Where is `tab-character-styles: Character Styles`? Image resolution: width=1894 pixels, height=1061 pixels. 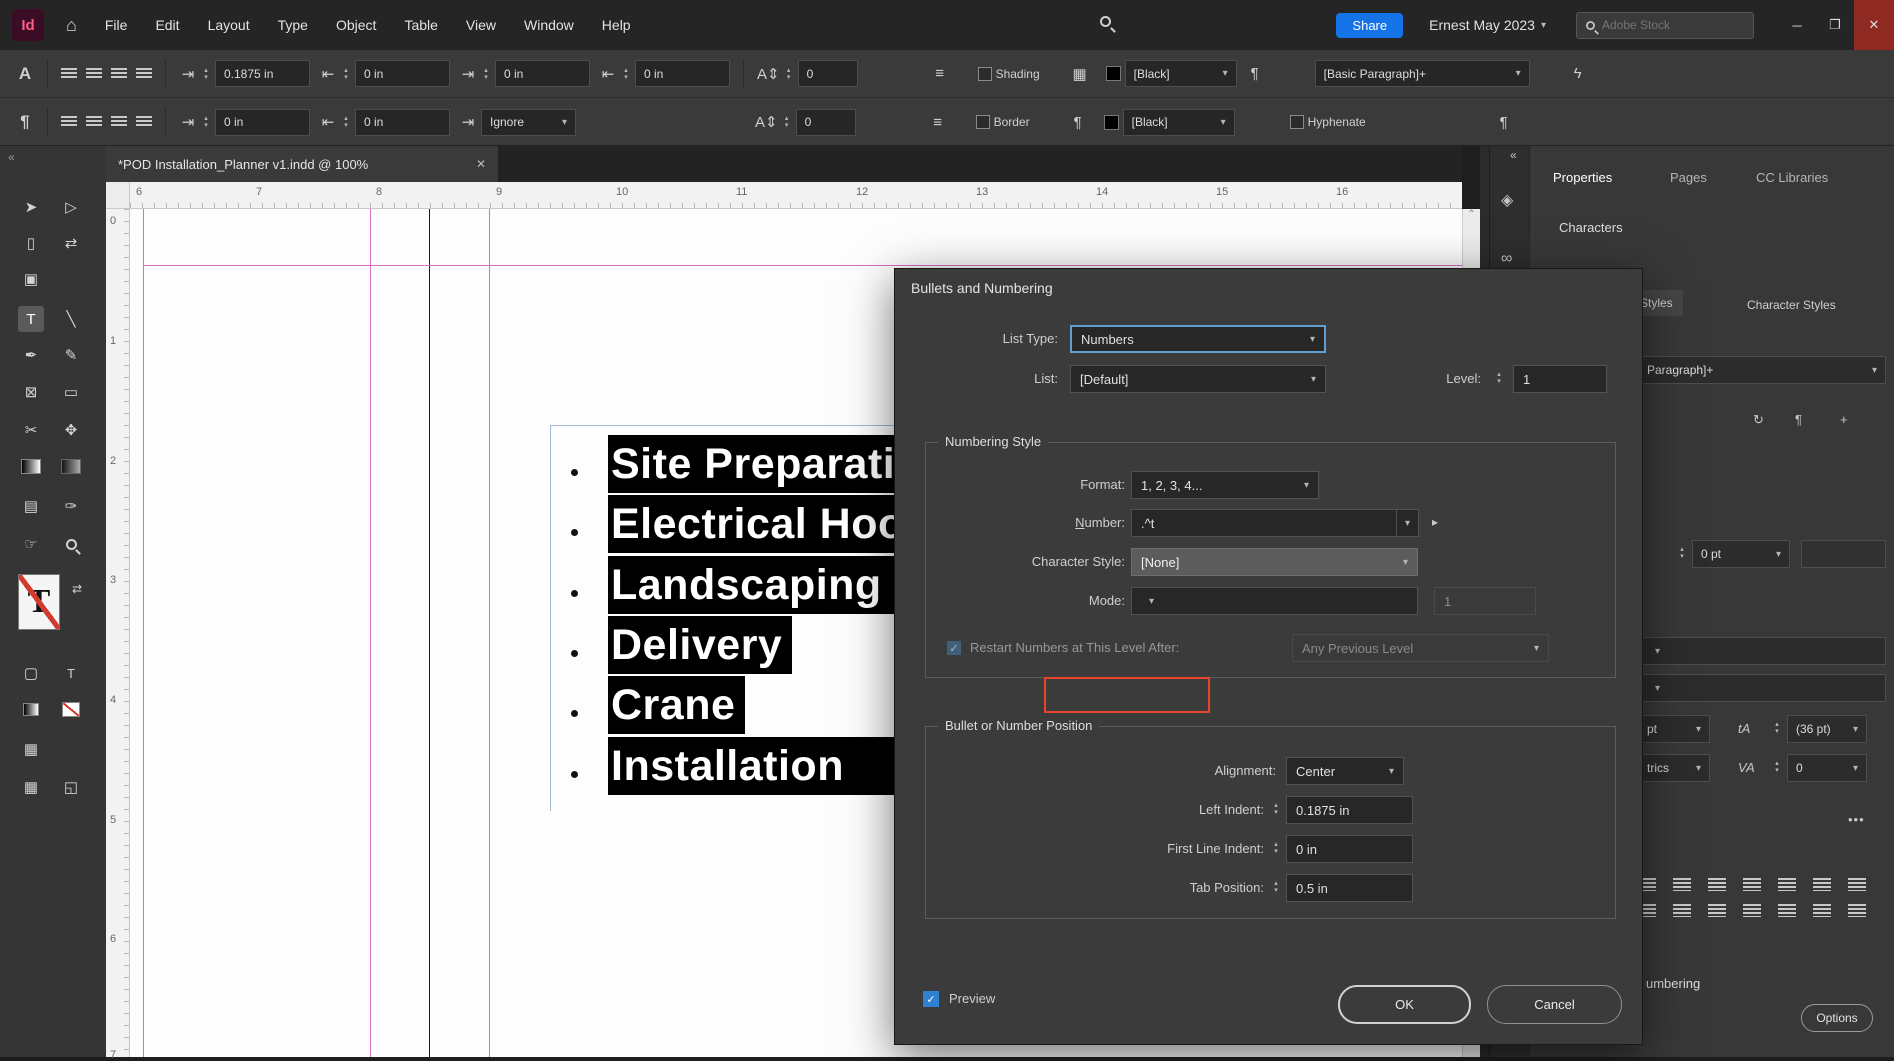
tab-character-styles: Character Styles is located at coordinates (1791, 305).